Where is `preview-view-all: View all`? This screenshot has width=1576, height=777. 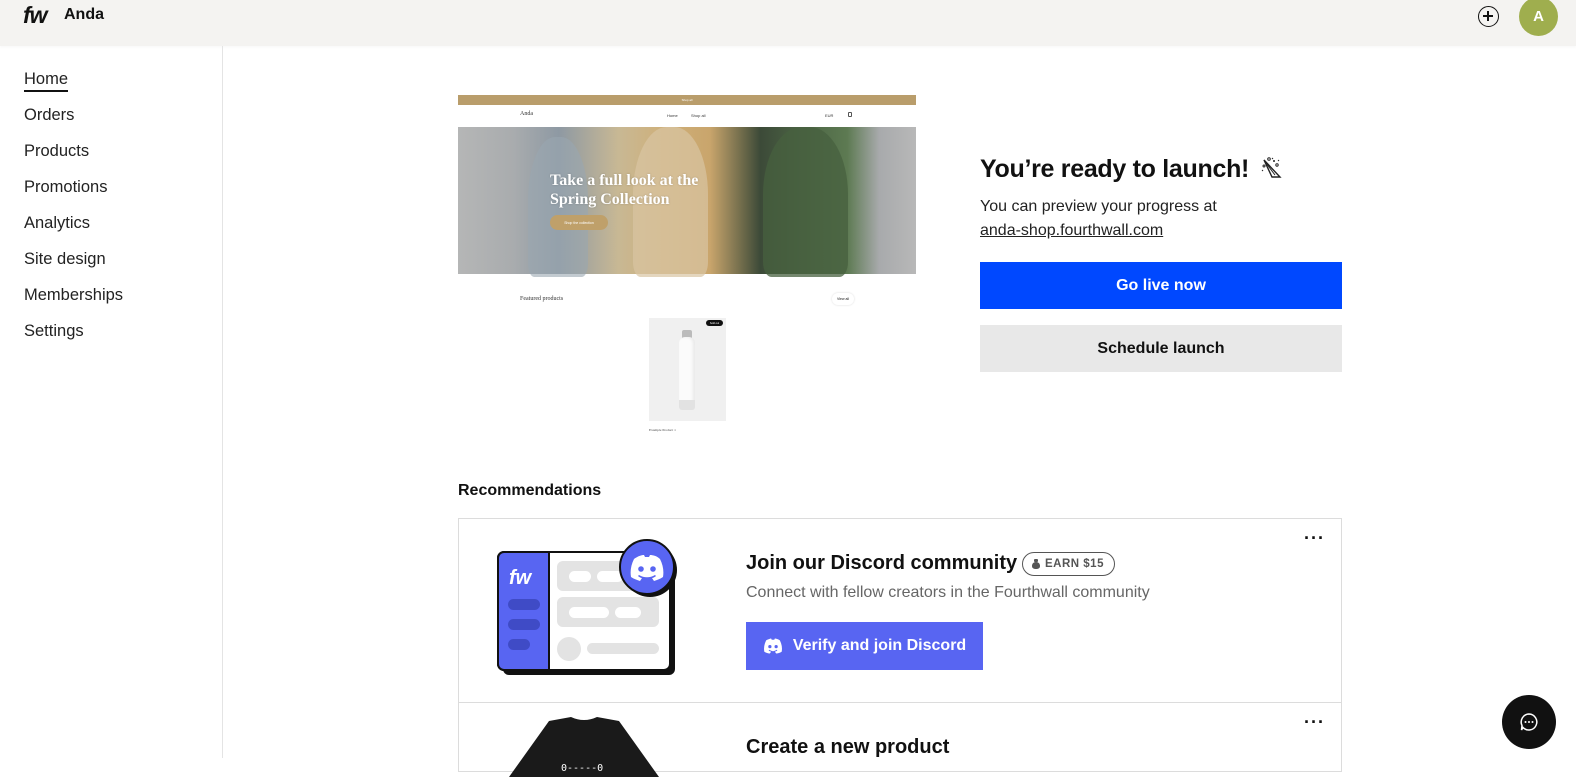
preview-view-all: View all is located at coordinates (843, 299).